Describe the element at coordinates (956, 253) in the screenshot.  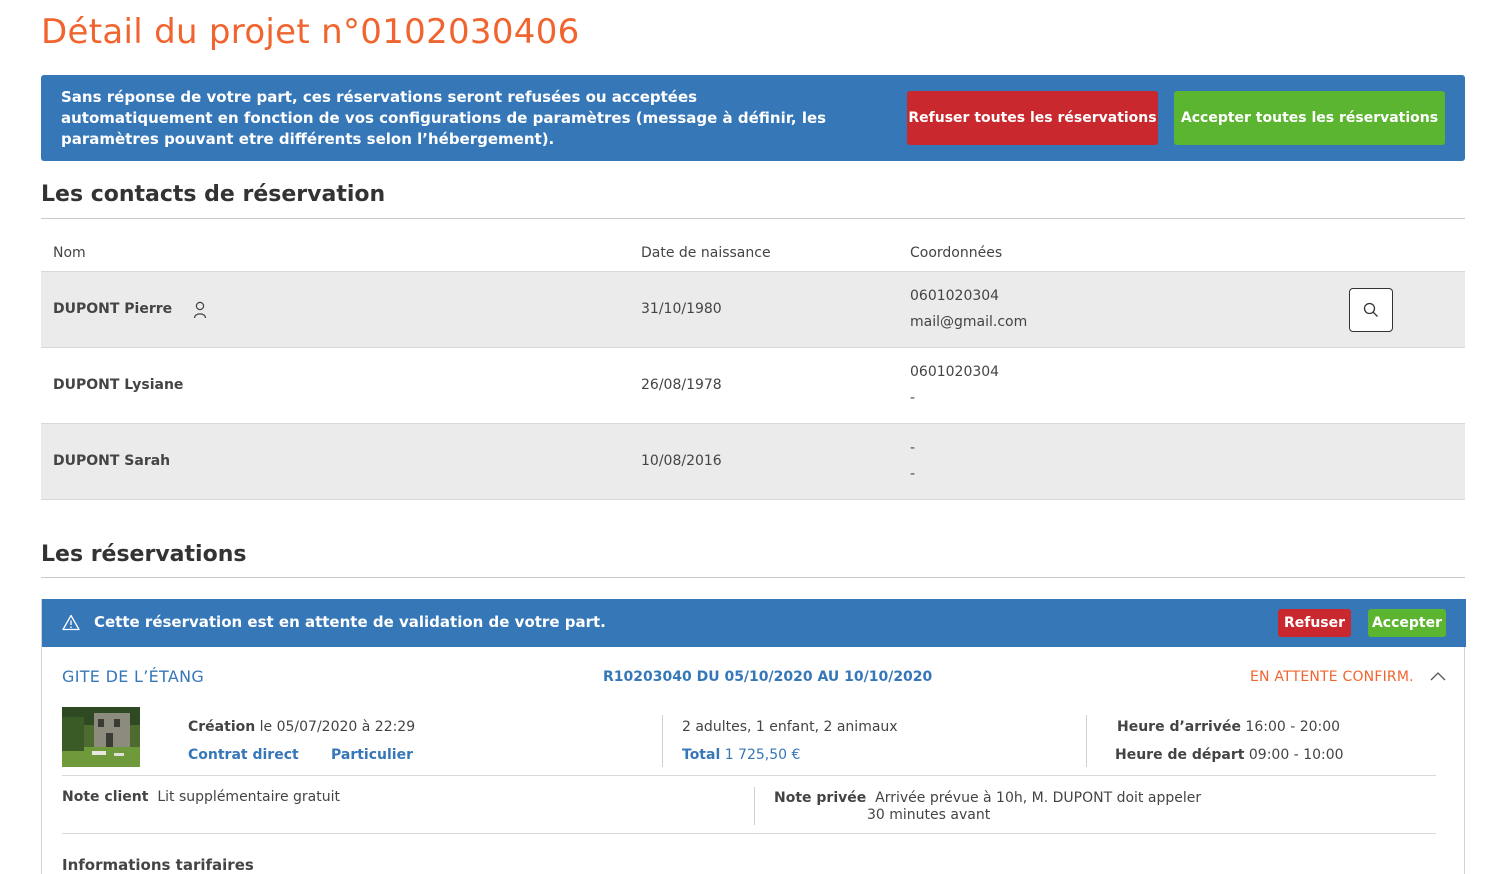
I see `header-coords: Coordonnées` at that location.